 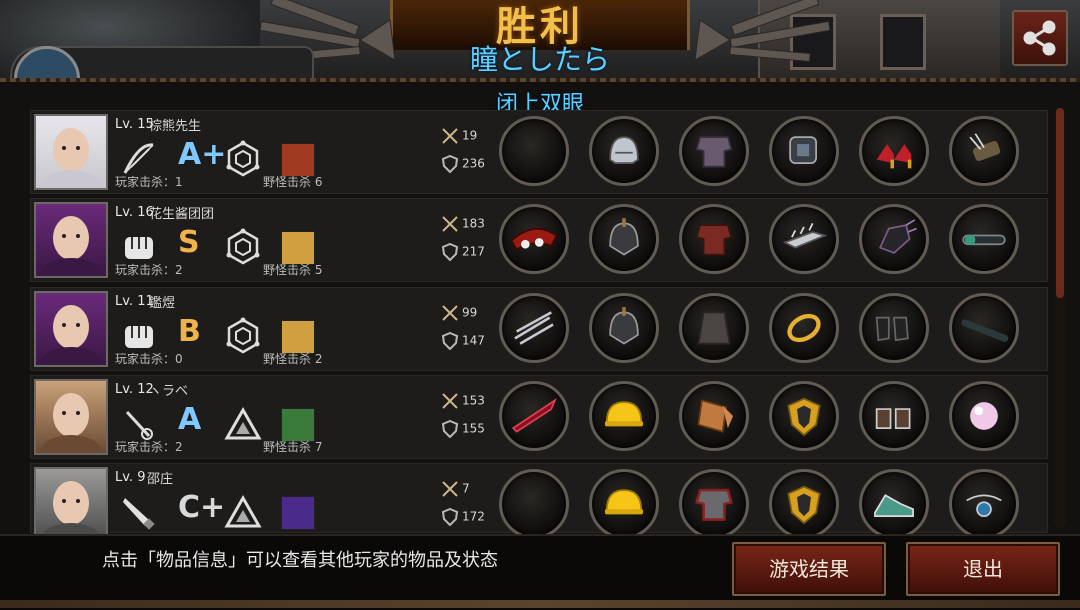 What do you see at coordinates (473, 516) in the screenshot?
I see `defense-value: 172` at bounding box center [473, 516].